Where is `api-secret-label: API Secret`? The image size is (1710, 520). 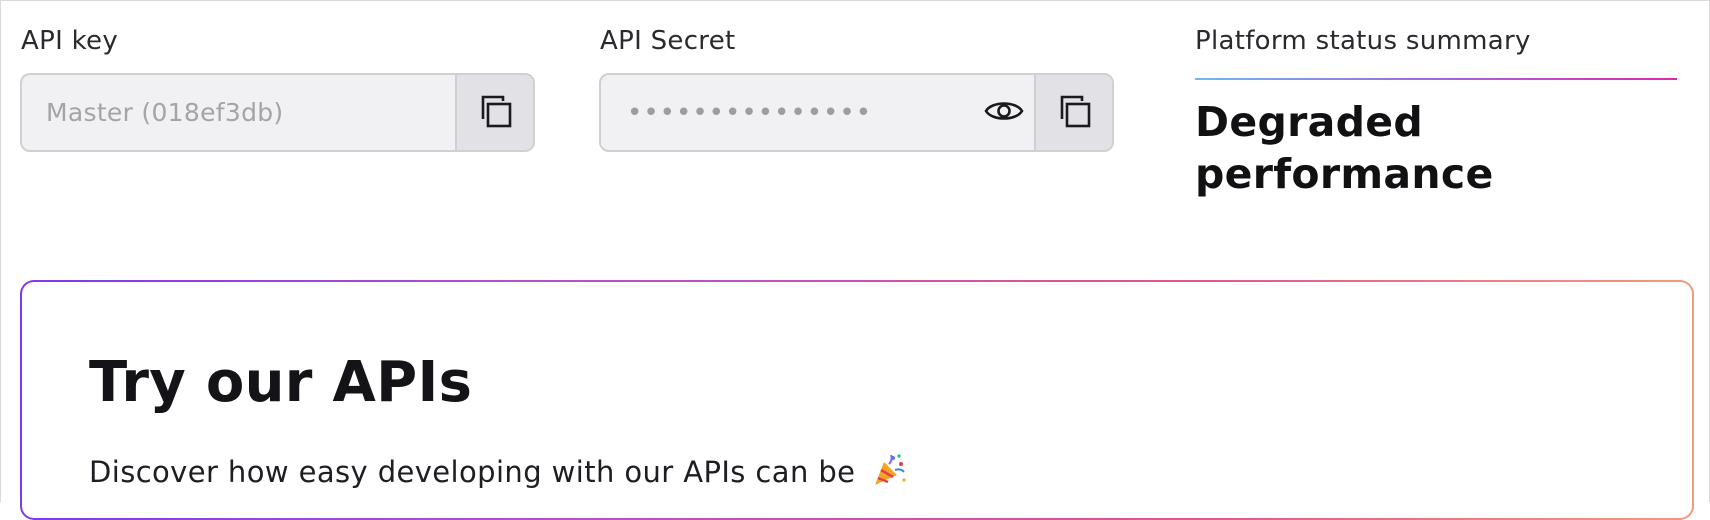 api-secret-label: API Secret is located at coordinates (668, 41).